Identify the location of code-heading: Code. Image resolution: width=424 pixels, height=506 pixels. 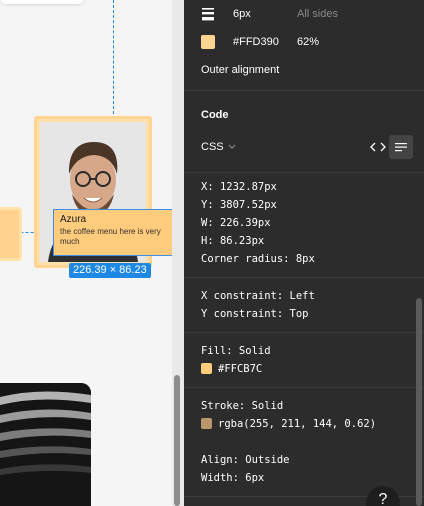
(215, 115).